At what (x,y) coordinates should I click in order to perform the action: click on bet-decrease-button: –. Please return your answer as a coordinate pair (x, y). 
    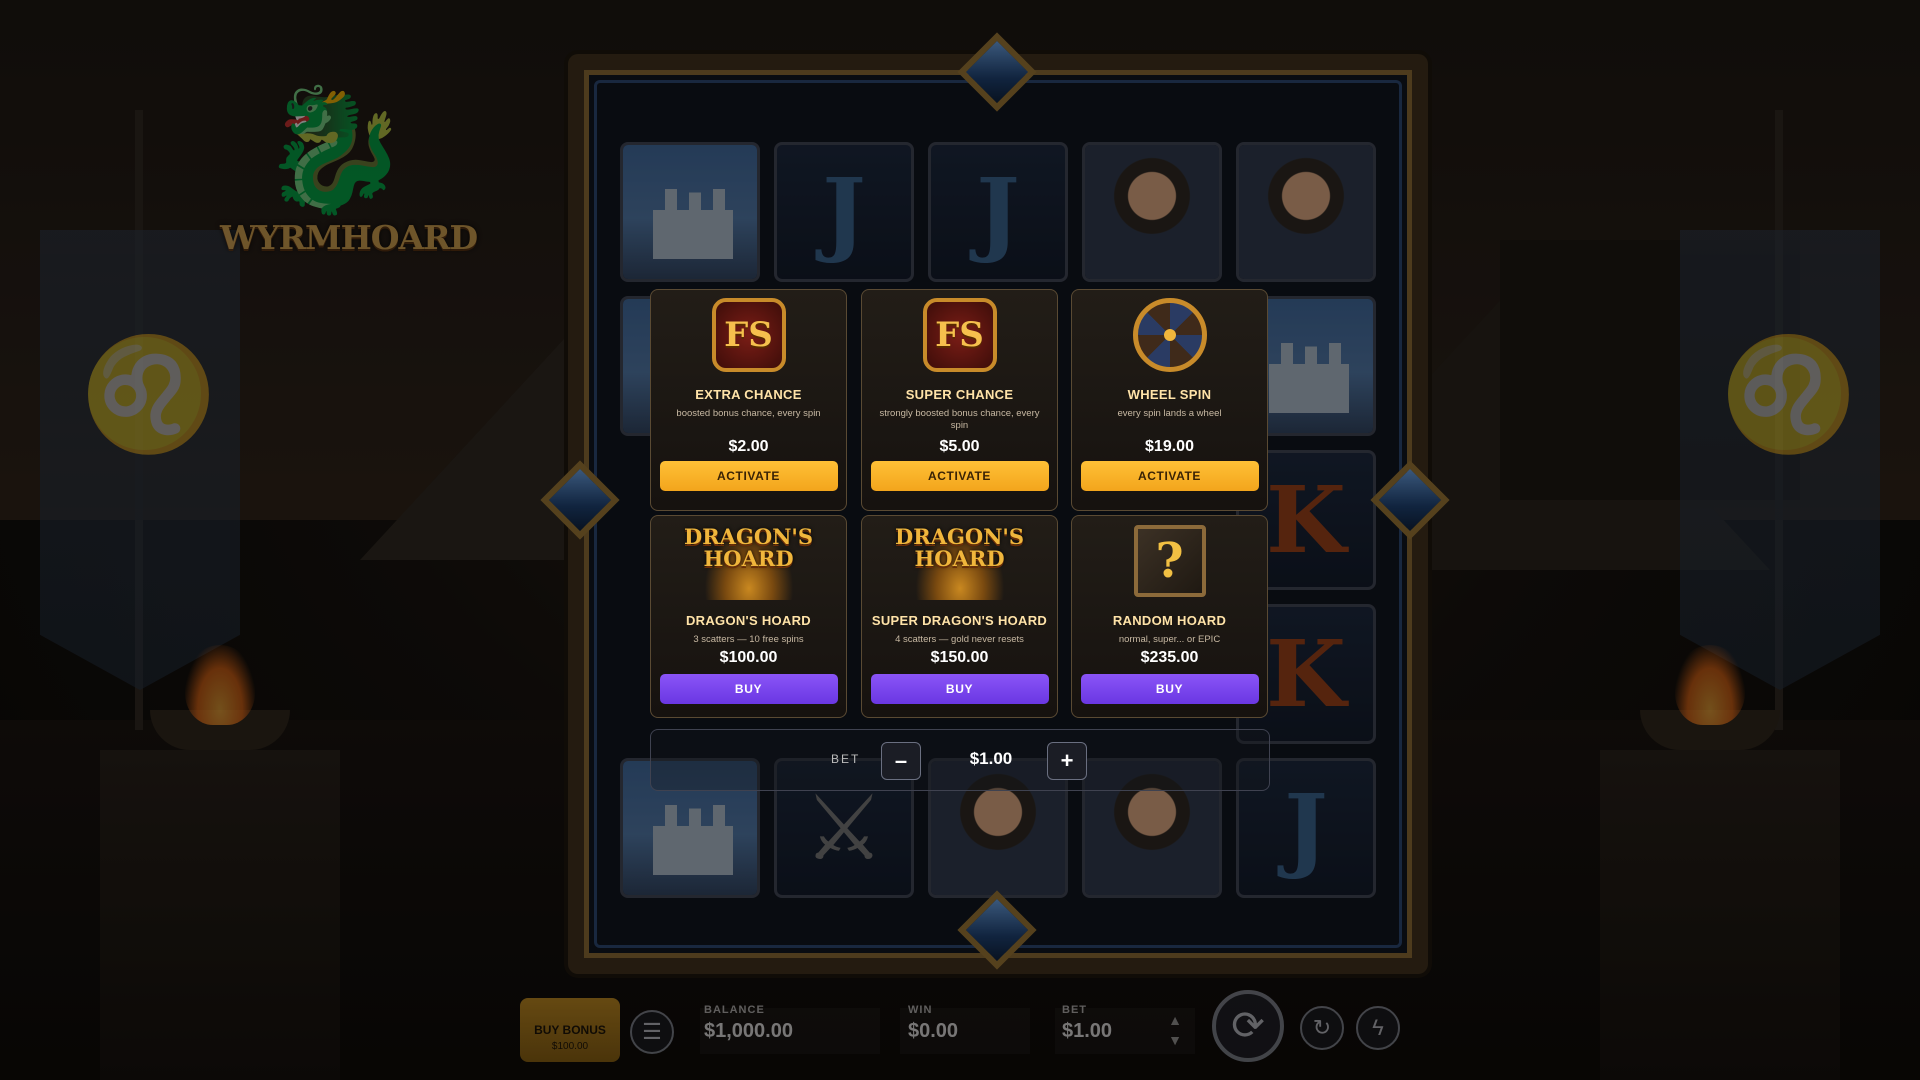
    Looking at the image, I should click on (901, 761).